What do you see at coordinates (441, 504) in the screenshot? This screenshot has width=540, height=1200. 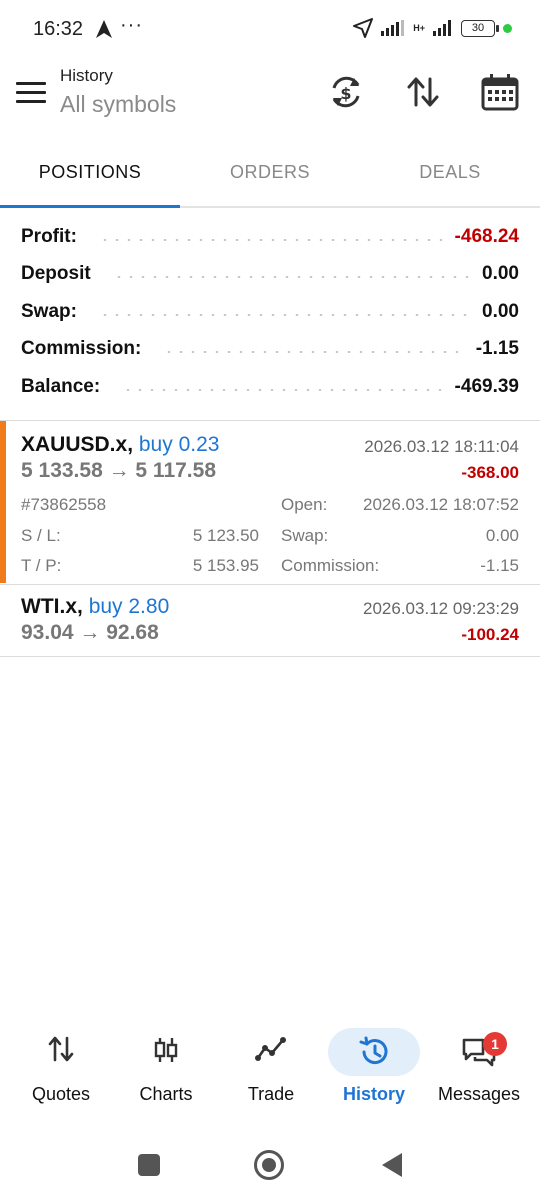 I see `open-time: 2026.03.12 18:07:52` at bounding box center [441, 504].